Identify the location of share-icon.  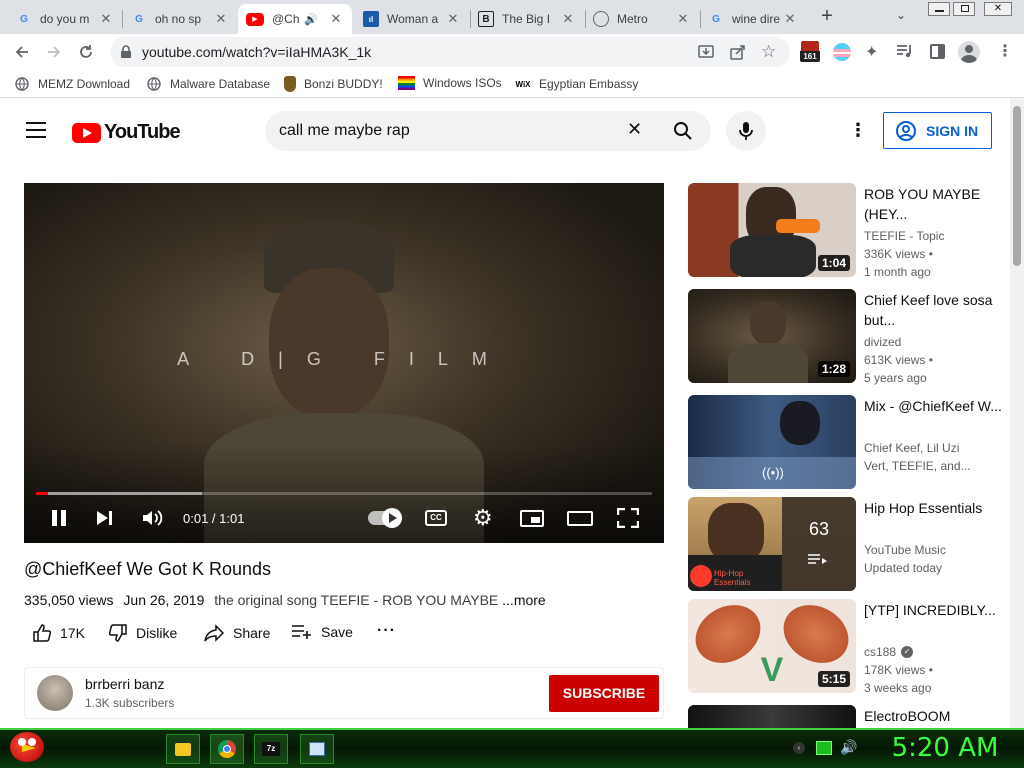
(738, 54).